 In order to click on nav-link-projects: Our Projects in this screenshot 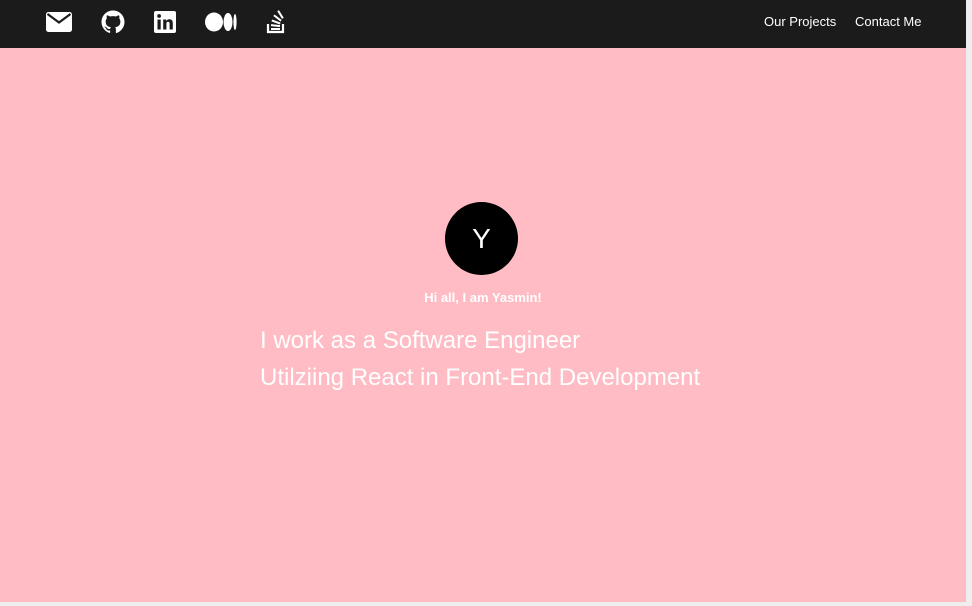, I will do `click(800, 21)`.